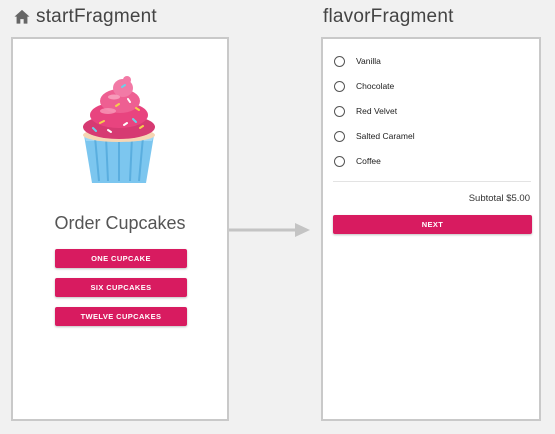 Image resolution: width=555 pixels, height=434 pixels. What do you see at coordinates (368, 161) in the screenshot?
I see `flavor-option-label: Coffee` at bounding box center [368, 161].